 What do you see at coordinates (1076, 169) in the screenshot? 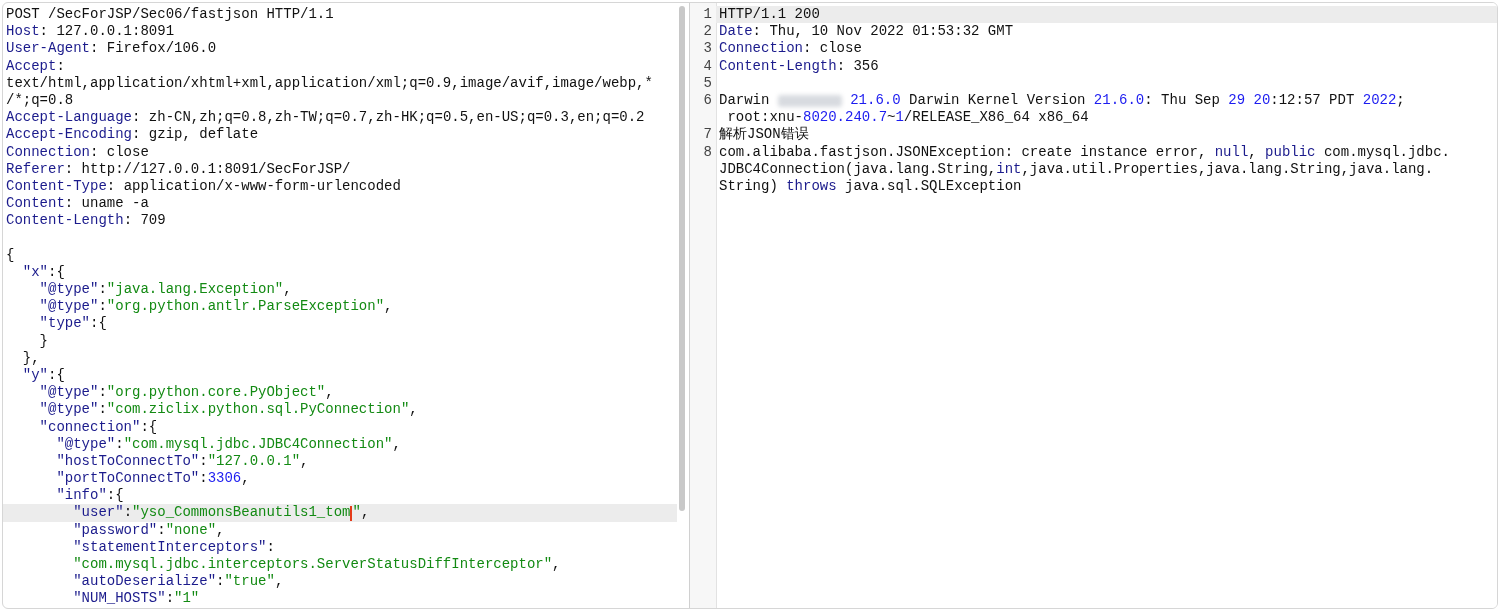
I see `code-text: JDBC4Connection(java.lang.String,int,java.util.Properties,java.lang.String,java.lang.` at bounding box center [1076, 169].